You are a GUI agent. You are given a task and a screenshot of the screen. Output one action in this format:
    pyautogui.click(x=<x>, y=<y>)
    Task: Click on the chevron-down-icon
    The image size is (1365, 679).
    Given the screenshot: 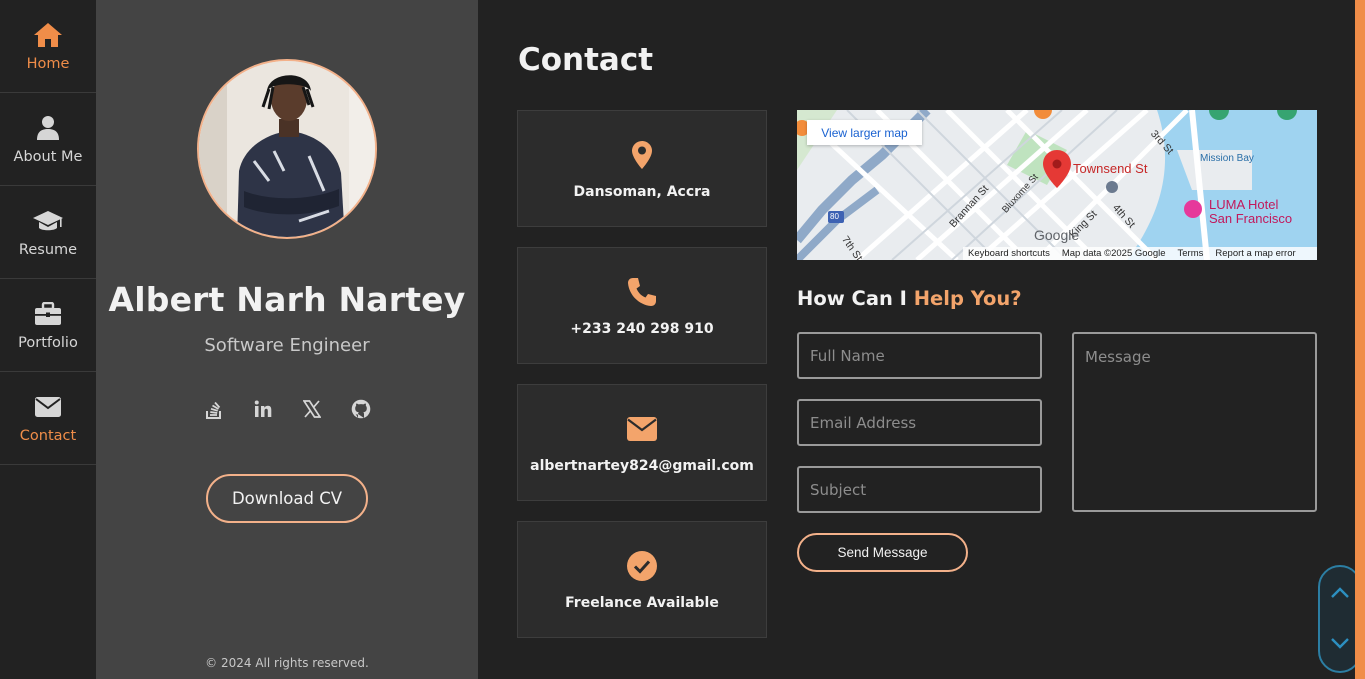 What is the action you would take?
    pyautogui.click(x=1340, y=643)
    